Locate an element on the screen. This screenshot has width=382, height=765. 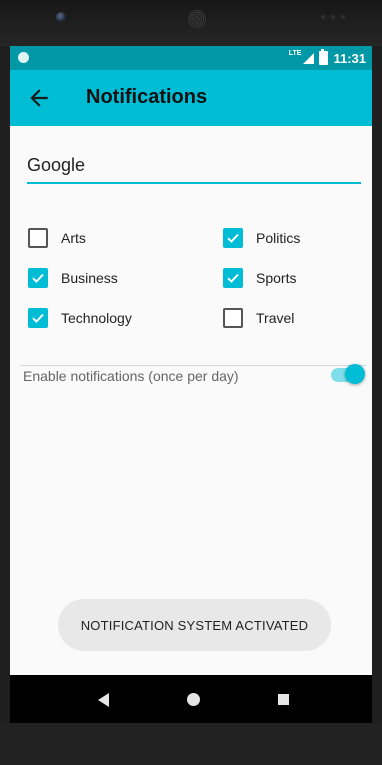
notifications-switch is located at coordinates (348, 374).